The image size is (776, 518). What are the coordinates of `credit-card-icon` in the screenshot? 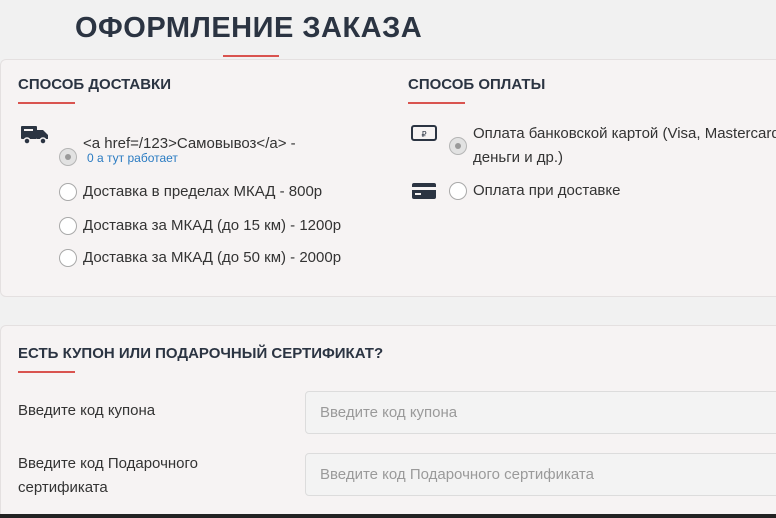 It's located at (424, 191).